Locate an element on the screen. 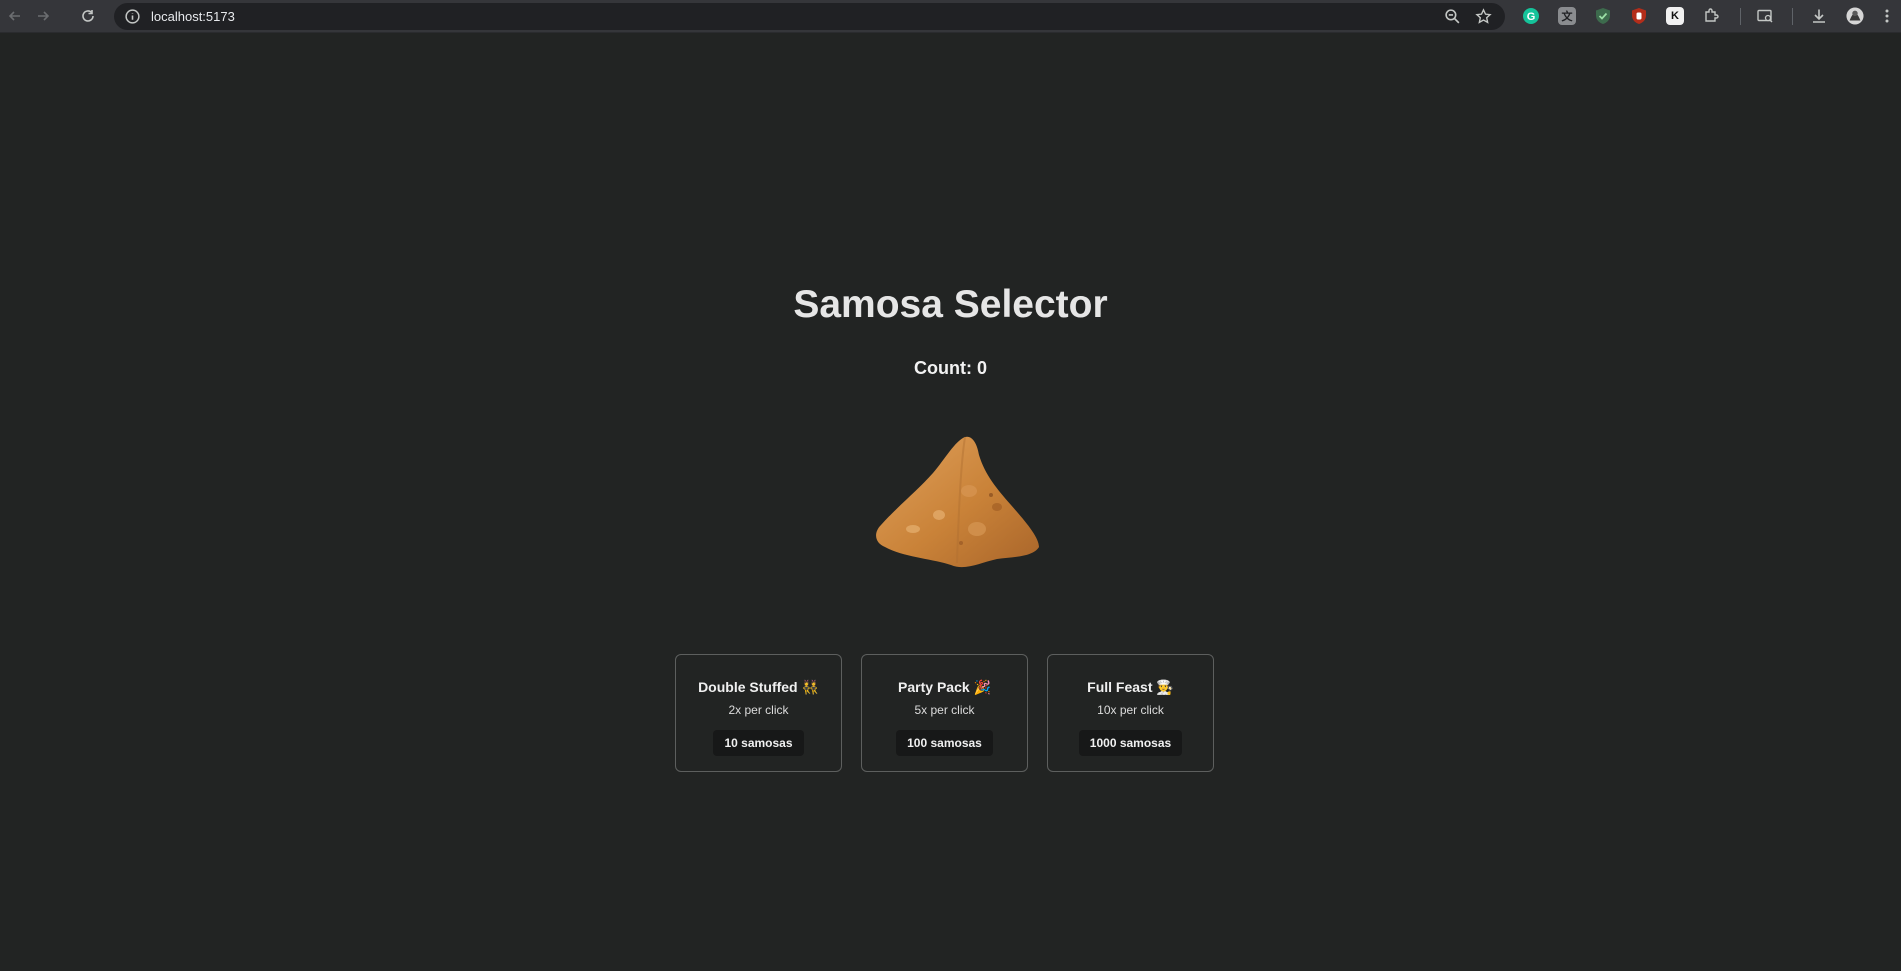 This screenshot has height=971, width=1901. upgrade-card: Party Pack 🎉 5x per click 100 samosas is located at coordinates (944, 713).